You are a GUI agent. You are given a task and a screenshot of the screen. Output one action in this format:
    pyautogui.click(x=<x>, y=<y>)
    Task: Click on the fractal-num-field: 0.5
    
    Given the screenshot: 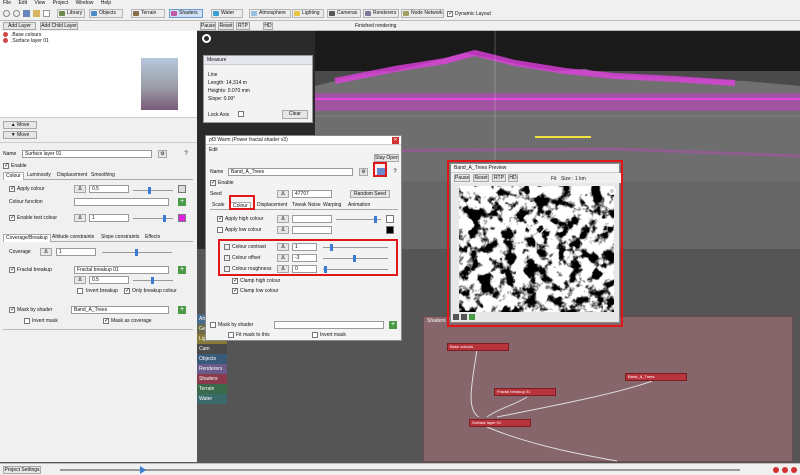 What is the action you would take?
    pyautogui.click(x=109, y=280)
    